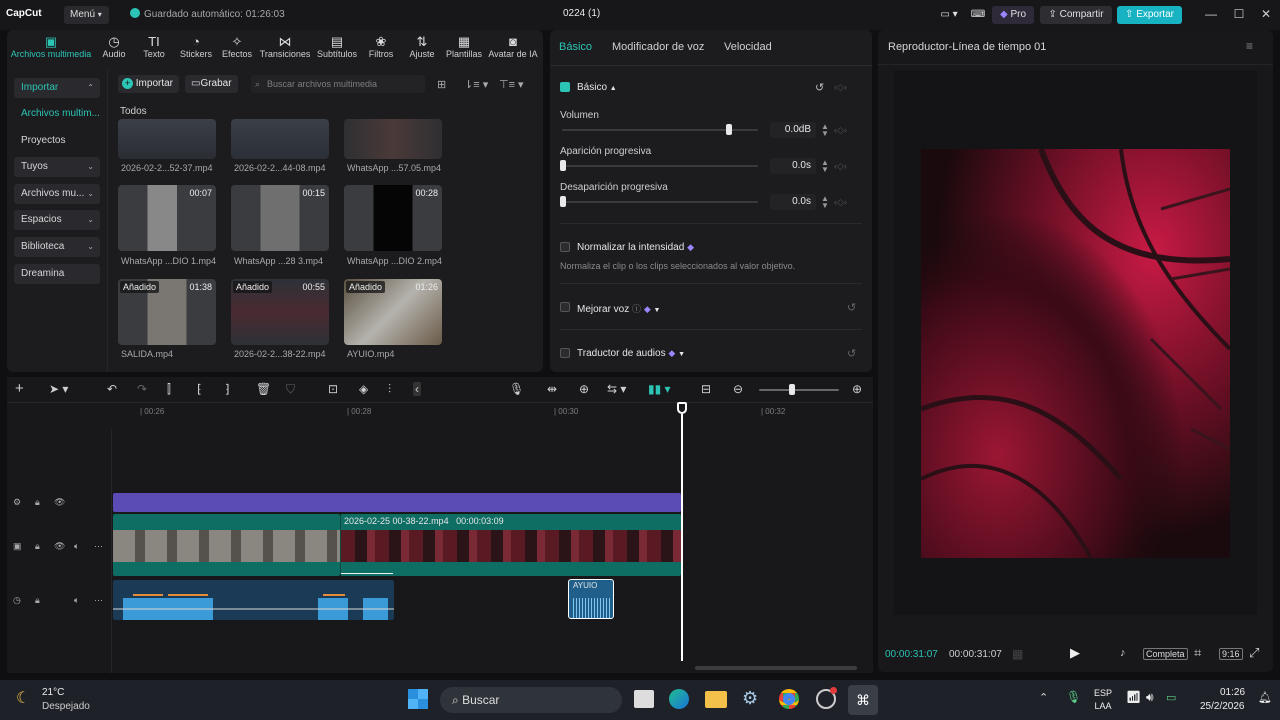  Describe the element at coordinates (290, 389) in the screenshot. I see `shield-icon: ⛉` at that location.